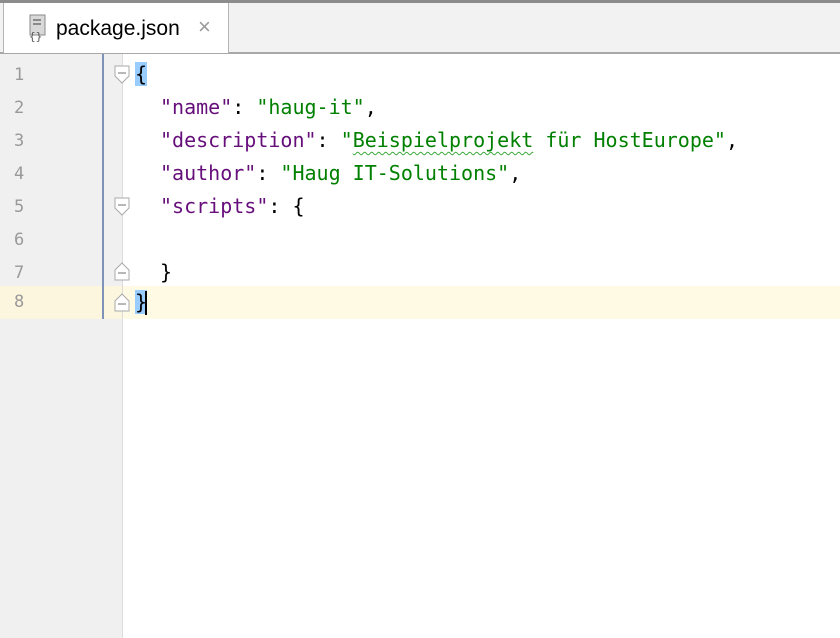 The width and height of the screenshot is (840, 638). Describe the element at coordinates (310, 107) in the screenshot. I see `json-string: "haug-it"` at that location.